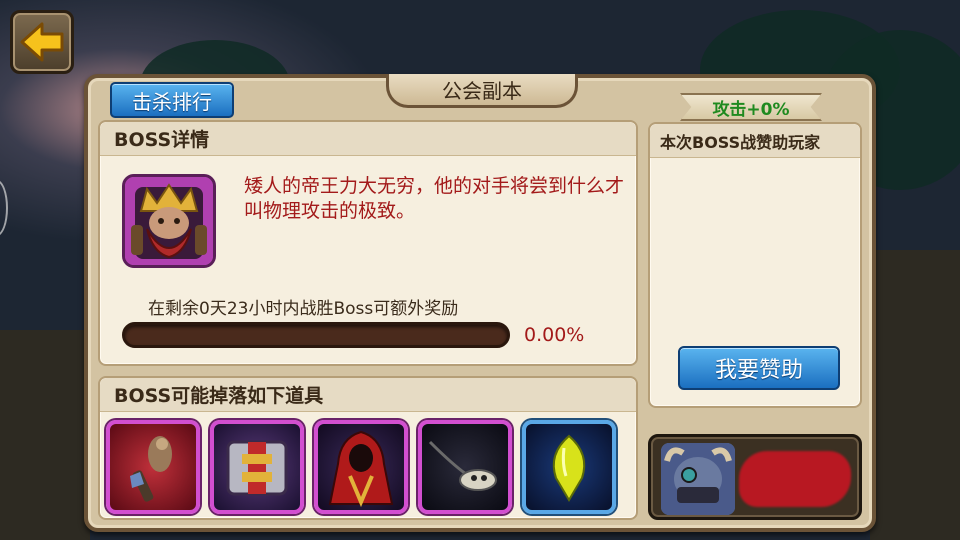  I want to click on drop-item-armor-chest, so click(257, 467).